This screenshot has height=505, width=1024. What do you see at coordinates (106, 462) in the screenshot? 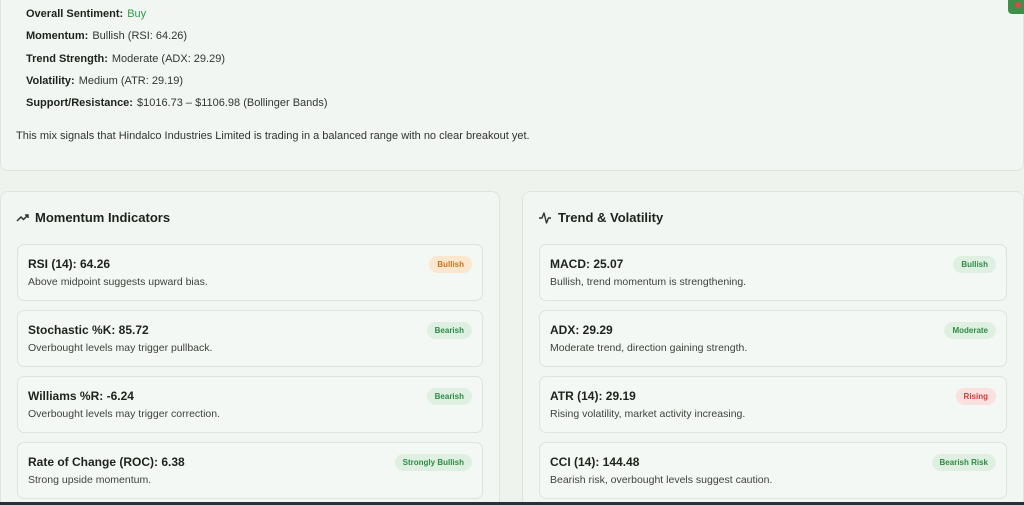
I see `indicator-title: Rate of Change (ROC): 6.38` at bounding box center [106, 462].